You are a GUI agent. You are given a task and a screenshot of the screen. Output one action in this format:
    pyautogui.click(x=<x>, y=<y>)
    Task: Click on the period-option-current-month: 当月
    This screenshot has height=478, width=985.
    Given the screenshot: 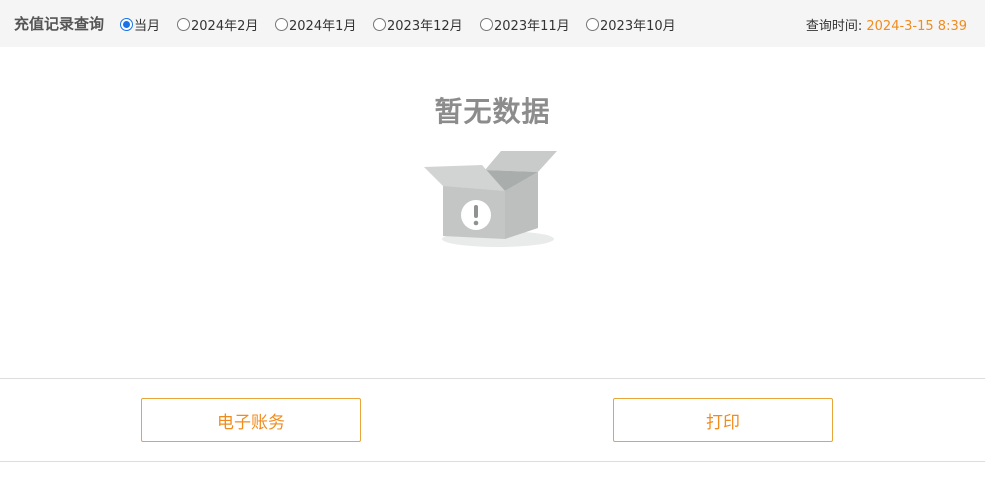 What is the action you would take?
    pyautogui.click(x=140, y=24)
    